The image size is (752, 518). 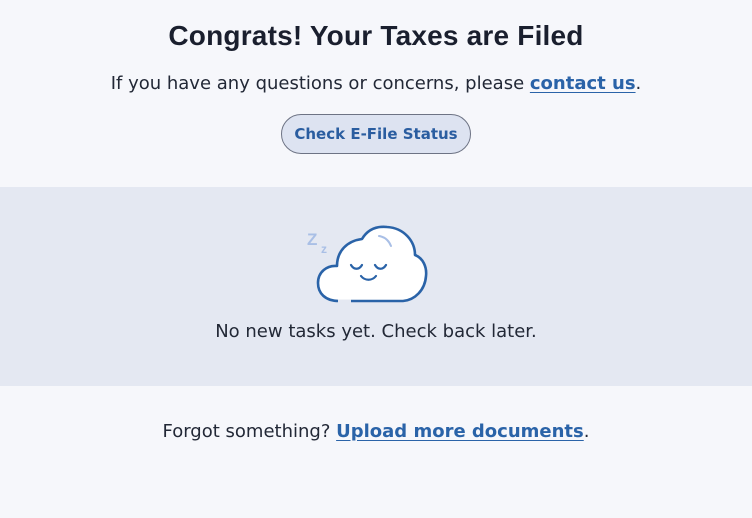 I want to click on upload-documents-link: Upload more documents, so click(x=460, y=431).